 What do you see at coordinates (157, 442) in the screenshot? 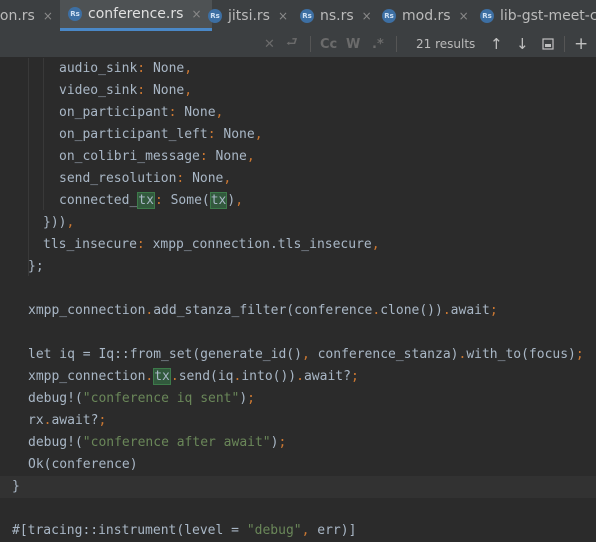
I see `code-line: debug!("conference after await");` at bounding box center [157, 442].